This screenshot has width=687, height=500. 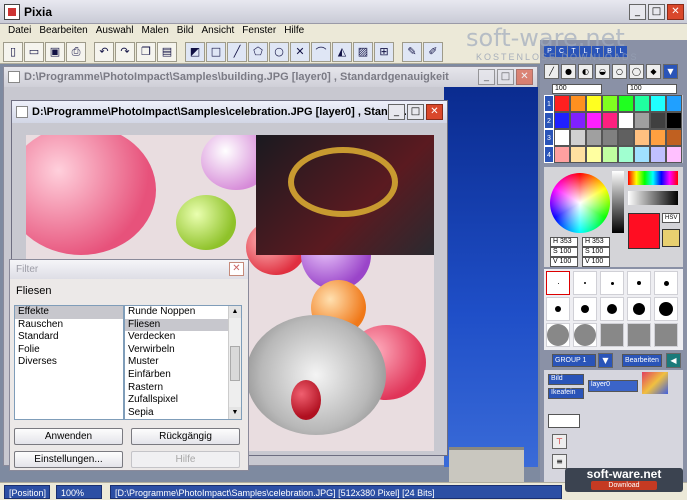 I want to click on menu-datei: Datei, so click(x=19, y=32).